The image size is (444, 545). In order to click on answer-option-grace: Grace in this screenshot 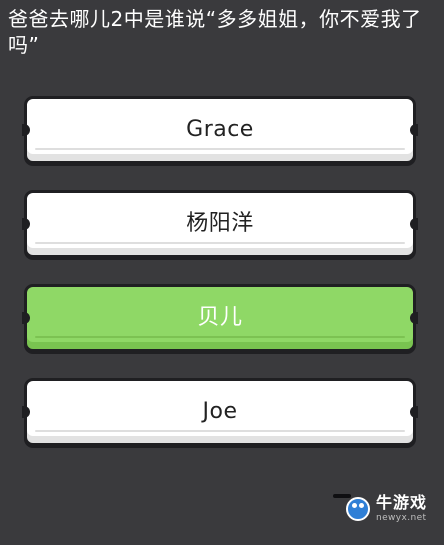, I will do `click(220, 130)`.